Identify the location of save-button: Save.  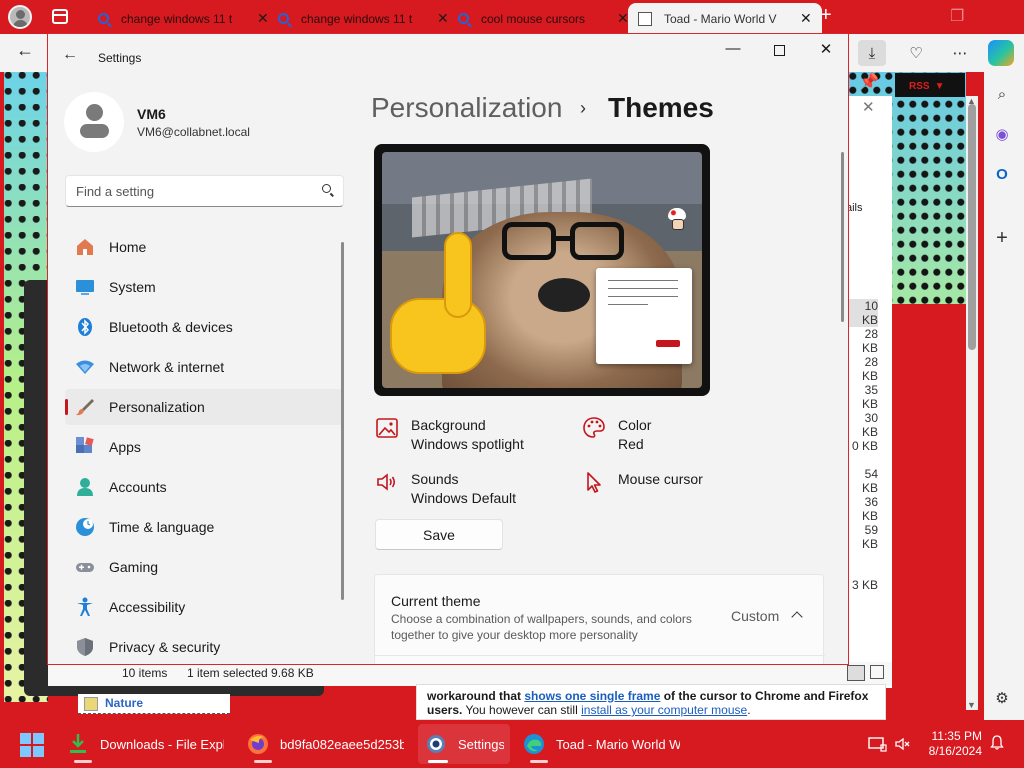
(439, 534).